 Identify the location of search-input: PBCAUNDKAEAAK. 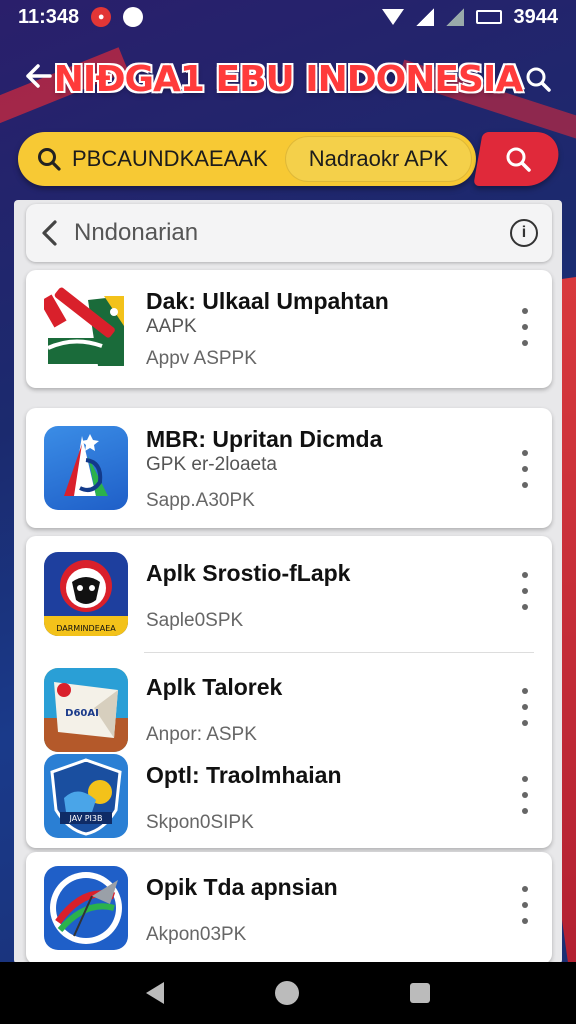
(151, 159).